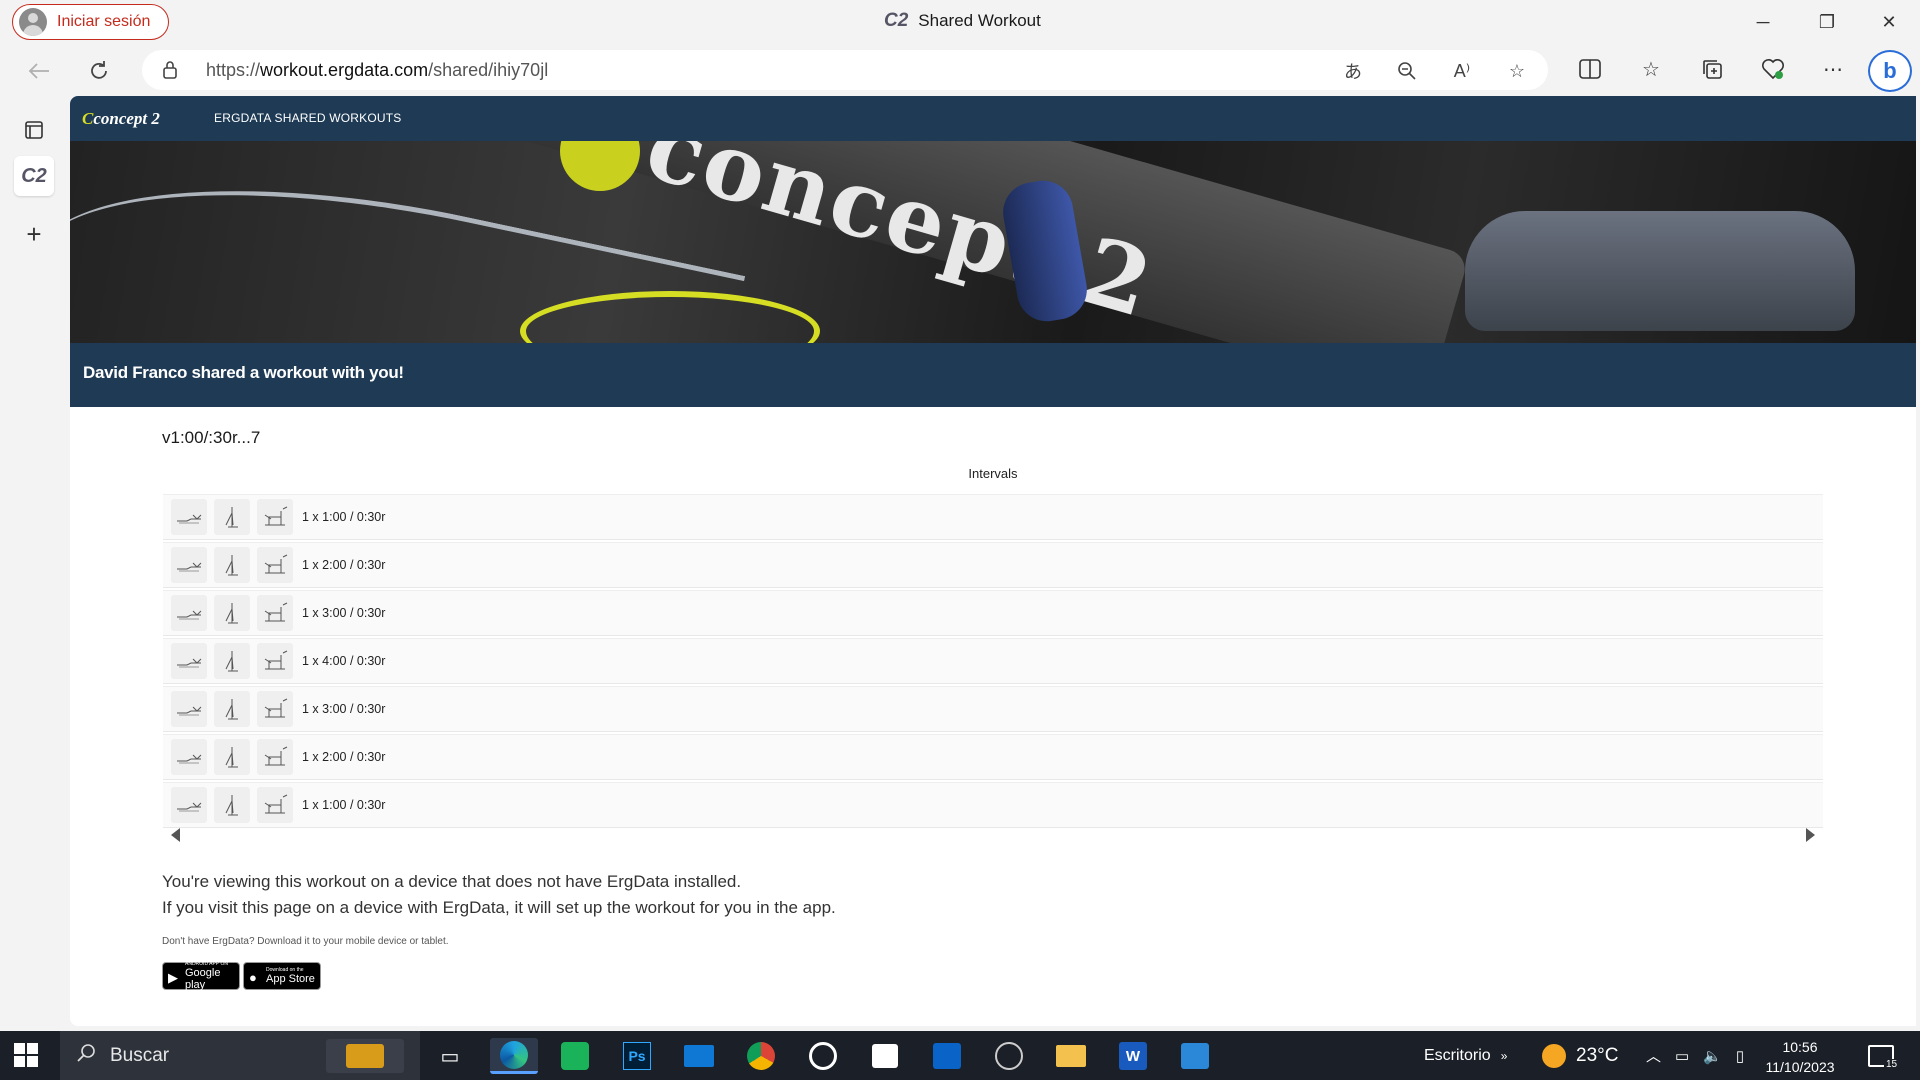 This screenshot has height=1080, width=1920. What do you see at coordinates (1889, 22) in the screenshot?
I see `close-button: ✕` at bounding box center [1889, 22].